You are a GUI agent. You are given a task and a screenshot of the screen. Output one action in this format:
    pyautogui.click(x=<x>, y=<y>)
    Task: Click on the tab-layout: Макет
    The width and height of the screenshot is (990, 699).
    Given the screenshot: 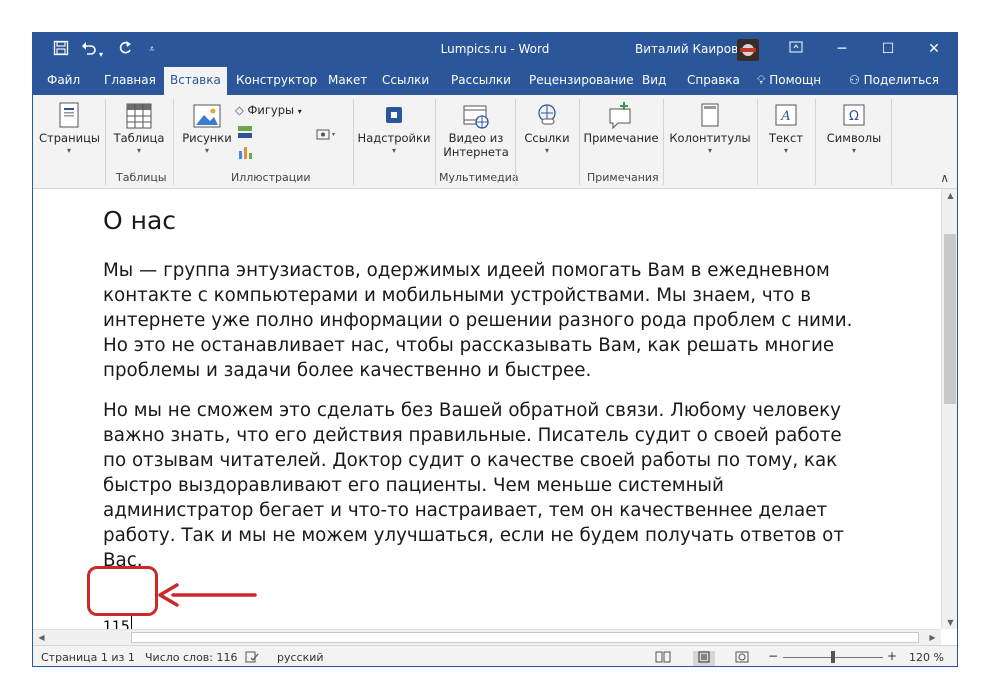 What is the action you would take?
    pyautogui.click(x=347, y=81)
    